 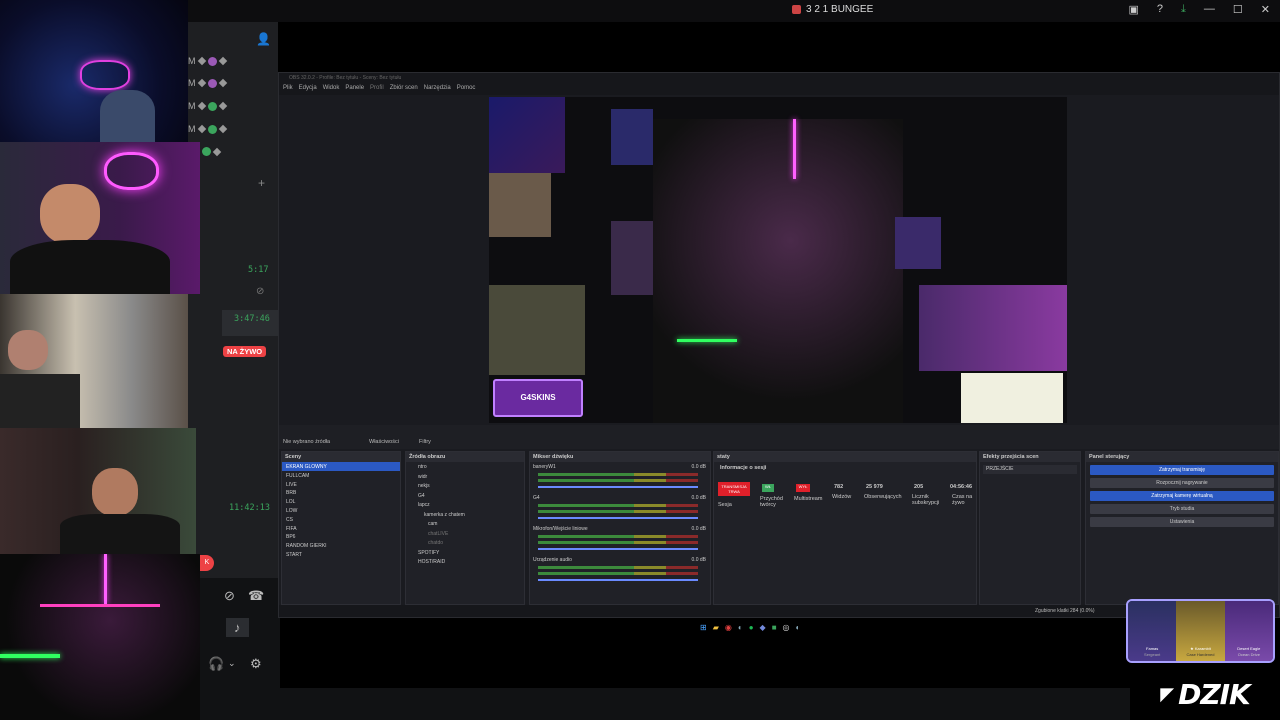 What do you see at coordinates (743, 468) in the screenshot?
I see `session-header: Informacje o sesji` at bounding box center [743, 468].